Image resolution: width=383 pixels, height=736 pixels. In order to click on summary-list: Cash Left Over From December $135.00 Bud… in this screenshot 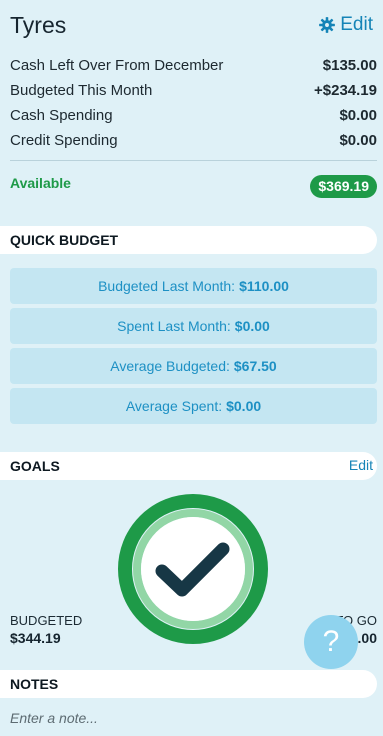, I will do `click(193, 103)`.